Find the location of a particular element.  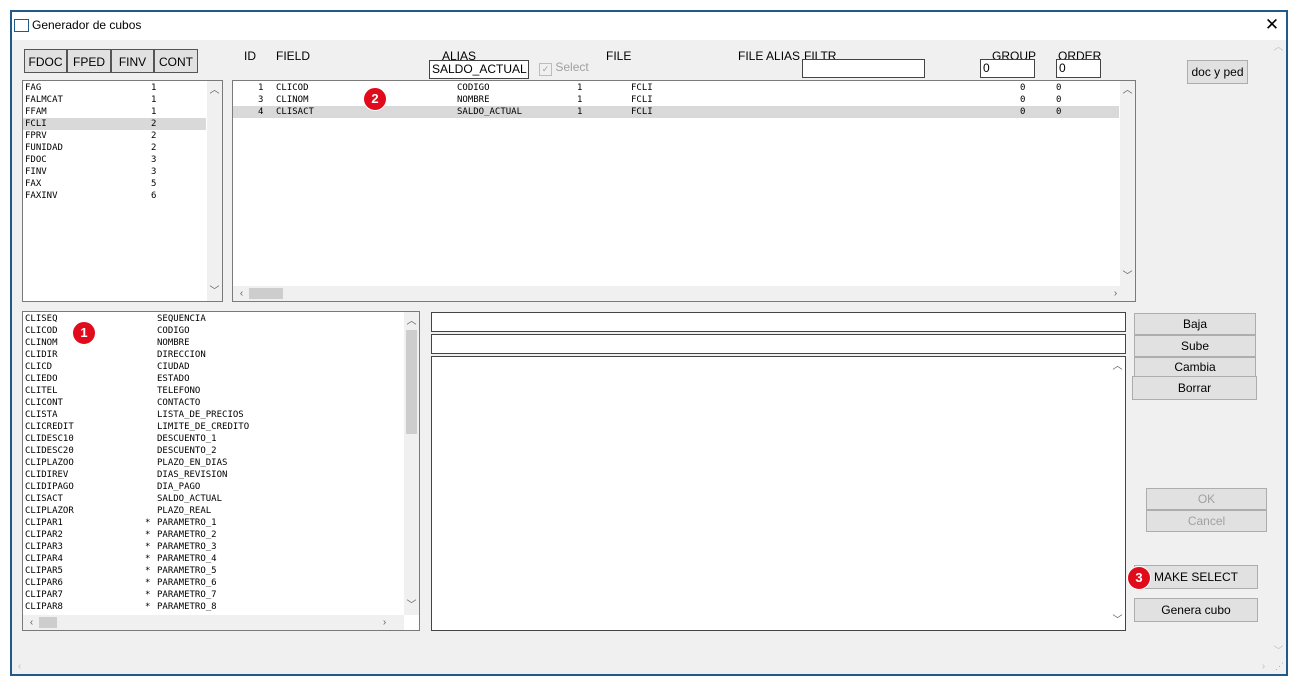

file-count: 1 is located at coordinates (154, 100).